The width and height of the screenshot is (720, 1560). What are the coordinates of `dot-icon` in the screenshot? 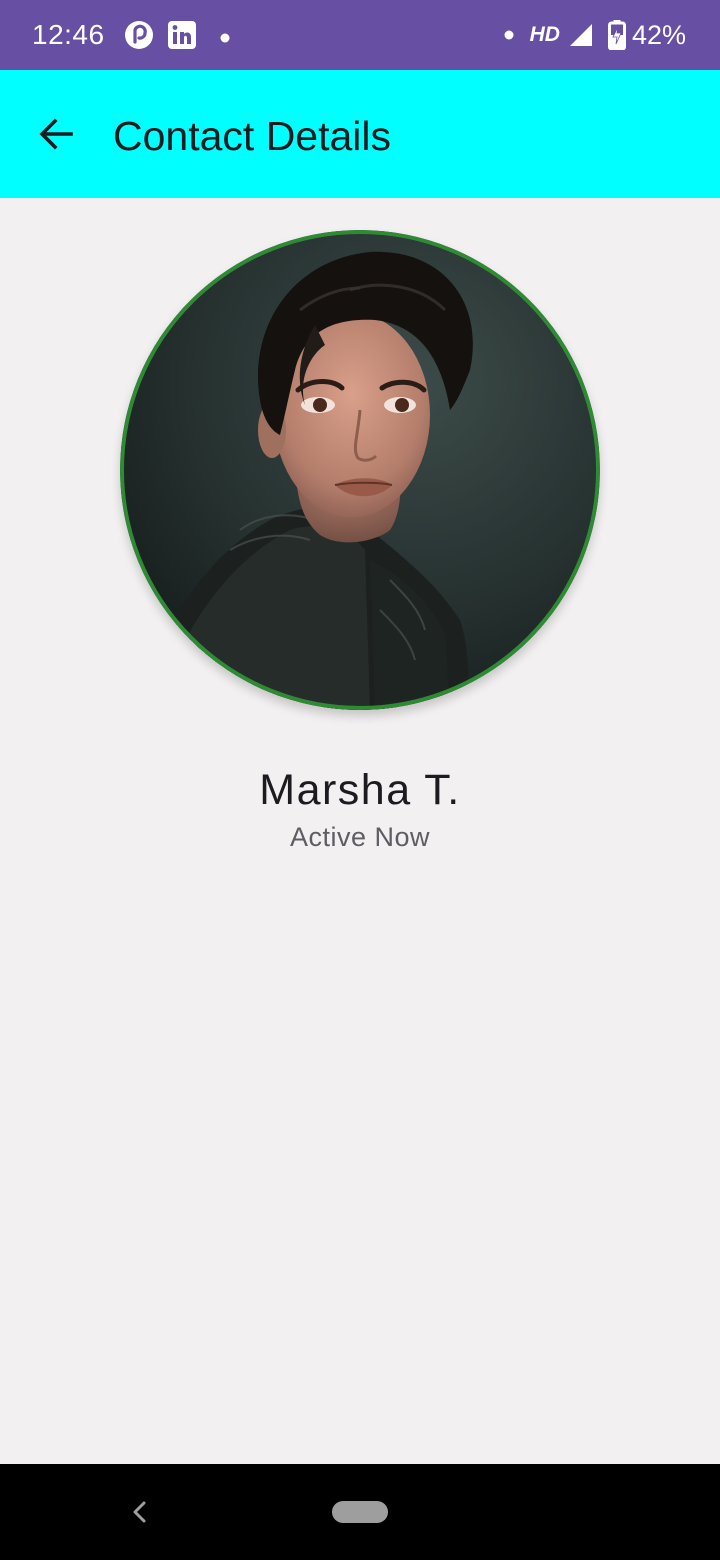 It's located at (509, 35).